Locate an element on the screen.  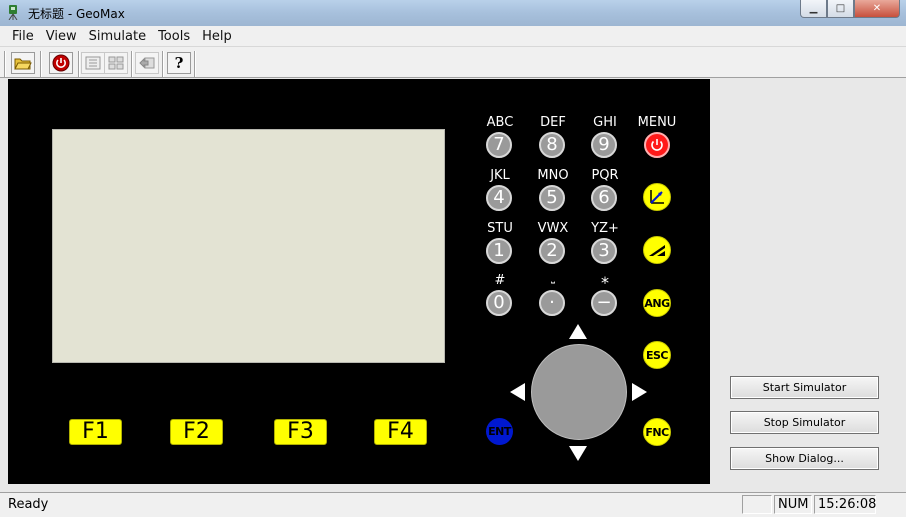
fnc-key: FNC is located at coordinates (657, 432).